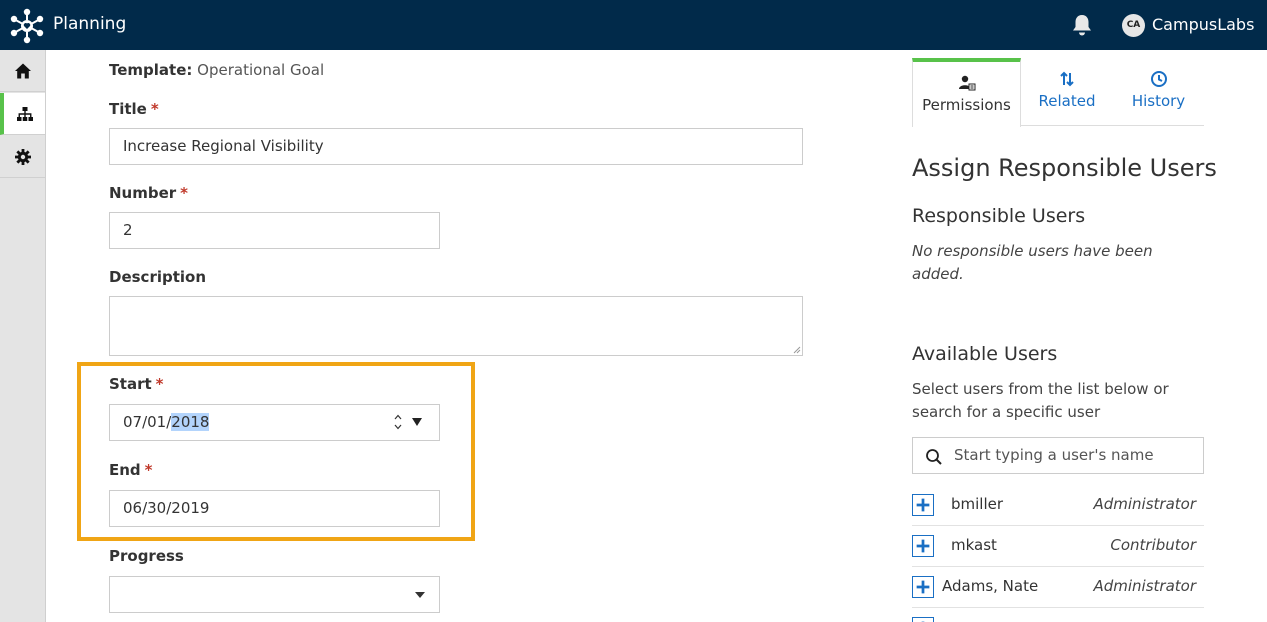 The width and height of the screenshot is (1267, 622). Describe the element at coordinates (990, 586) in the screenshot. I see `user-name-cell: Adams, Nate` at that location.